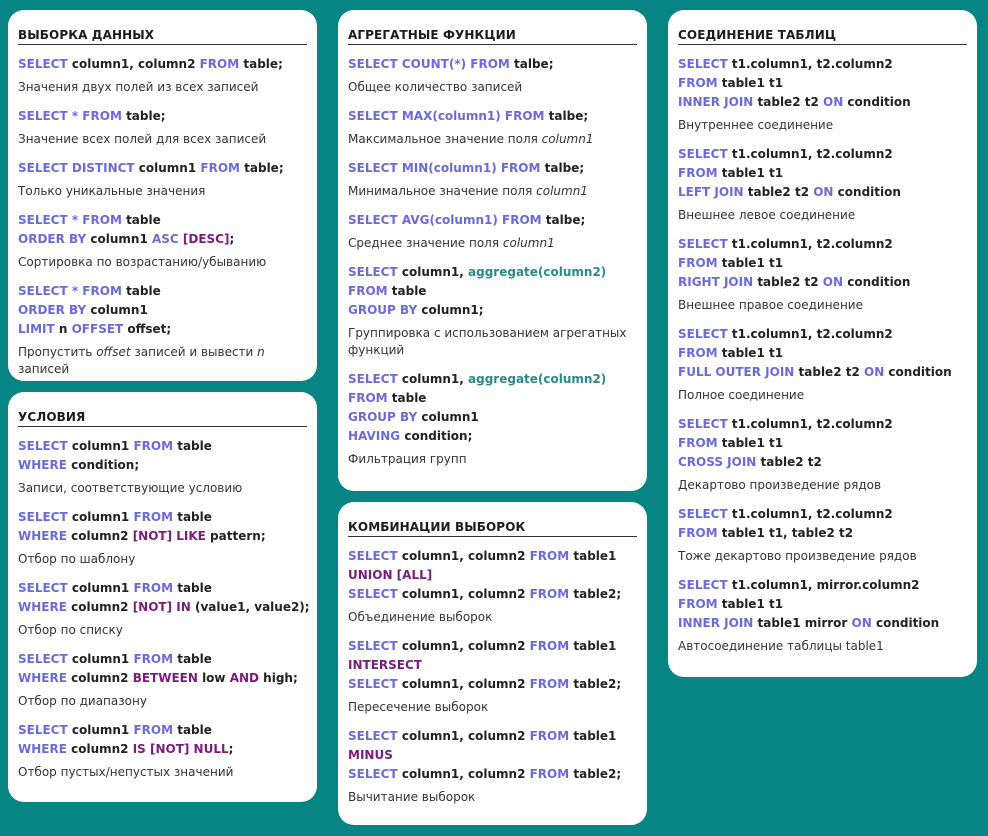 The width and height of the screenshot is (988, 836). What do you see at coordinates (593, 556) in the screenshot?
I see `sql-text: table1` at bounding box center [593, 556].